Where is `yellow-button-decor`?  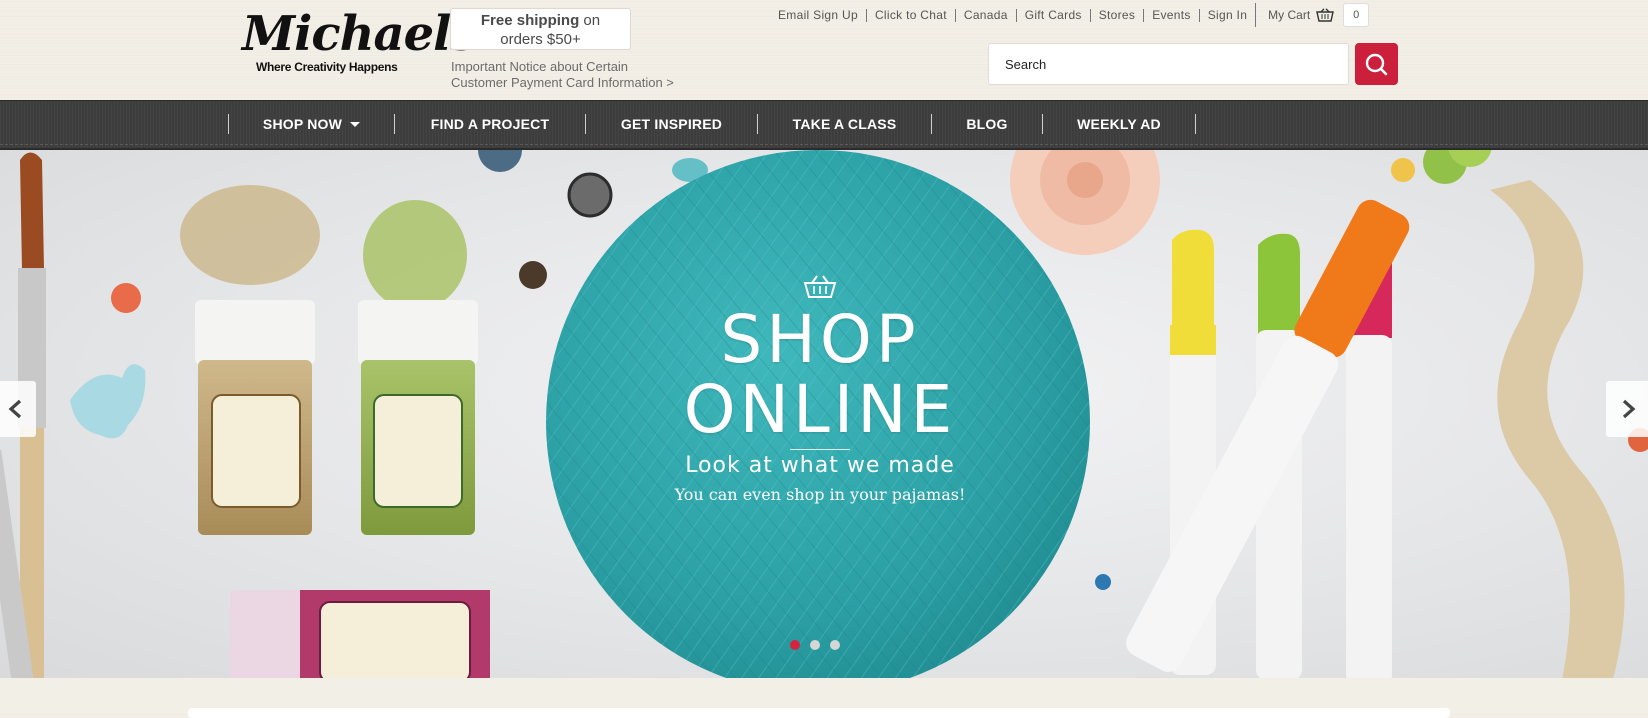 yellow-button-decor is located at coordinates (1403, 170).